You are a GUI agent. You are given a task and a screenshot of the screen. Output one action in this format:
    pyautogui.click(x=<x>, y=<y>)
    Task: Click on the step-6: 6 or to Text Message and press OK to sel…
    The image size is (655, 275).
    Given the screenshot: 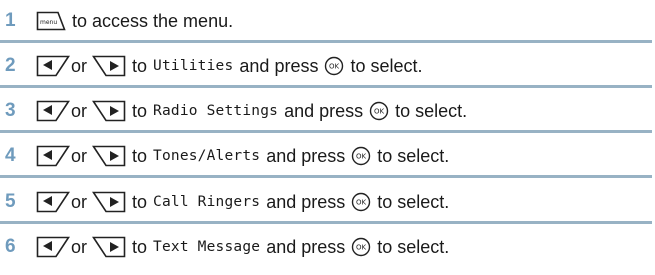 What is the action you would take?
    pyautogui.click(x=326, y=247)
    